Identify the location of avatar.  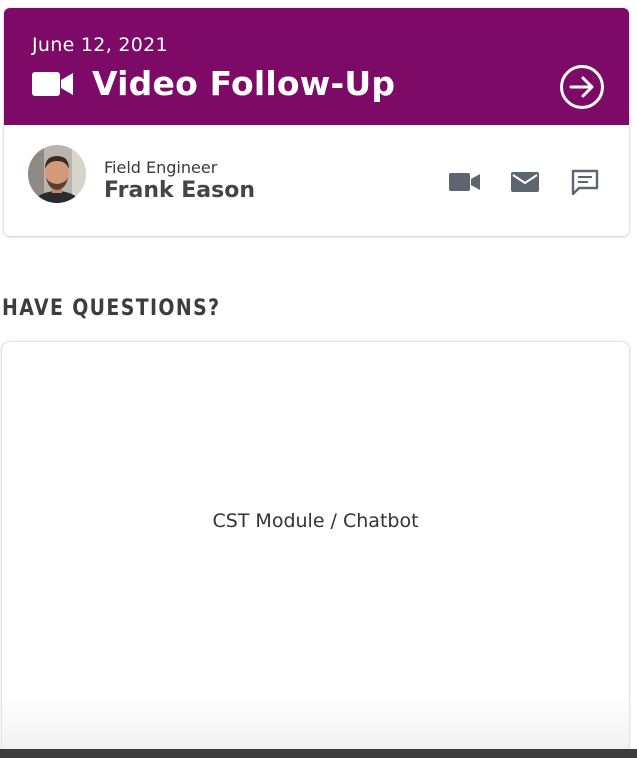
(57, 174).